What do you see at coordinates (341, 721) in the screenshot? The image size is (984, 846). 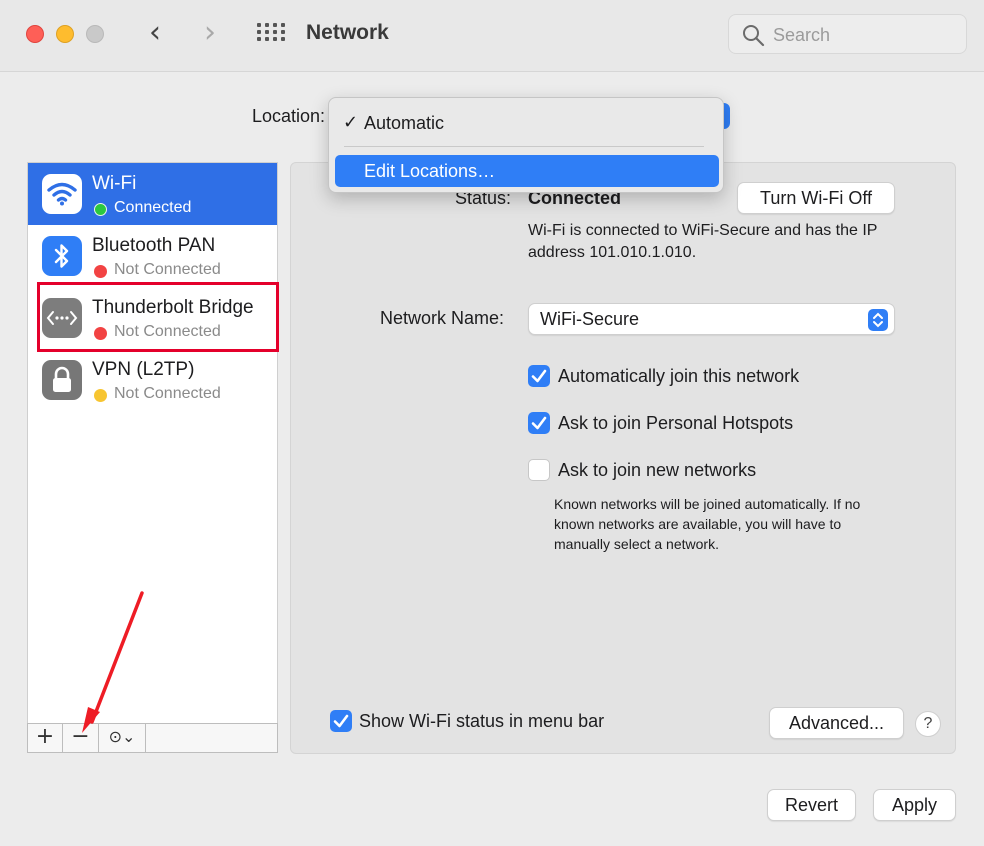 I see `show-wifi-status-checkbox` at bounding box center [341, 721].